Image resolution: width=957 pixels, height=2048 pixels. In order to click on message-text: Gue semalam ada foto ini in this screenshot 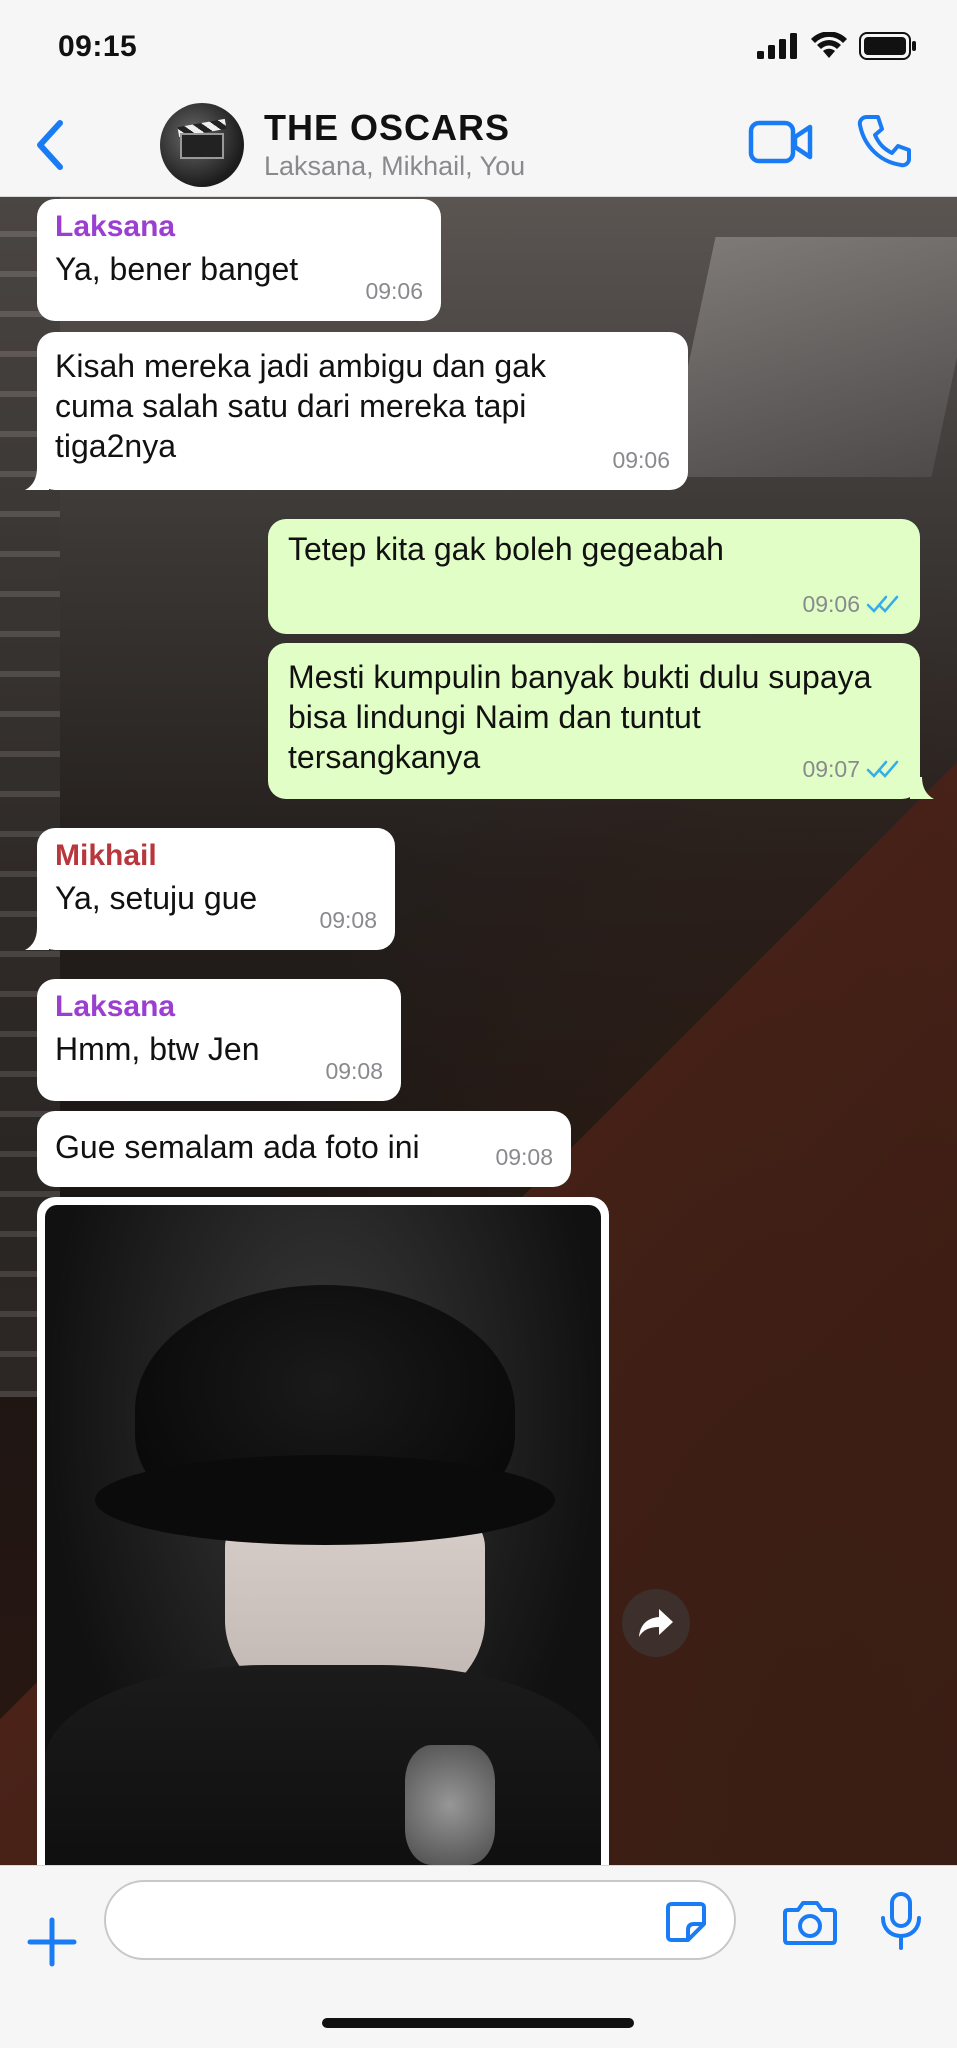, I will do `click(237, 1147)`.